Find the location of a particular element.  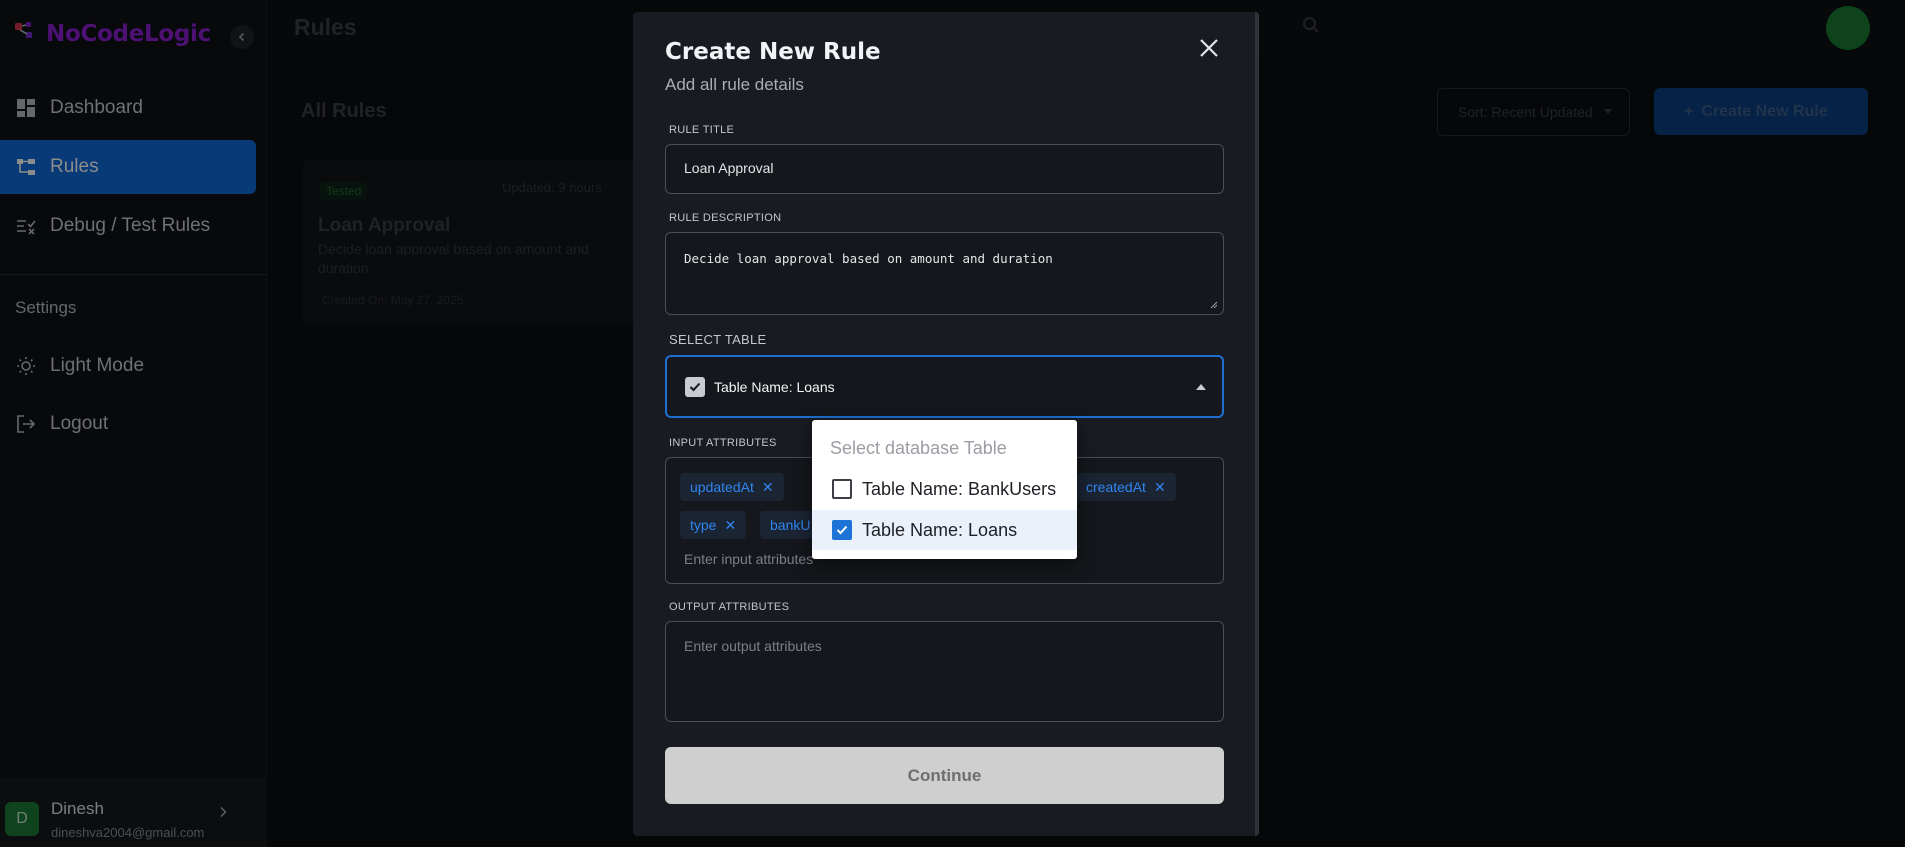

select-table-value: Table Name: Loans is located at coordinates (774, 386).